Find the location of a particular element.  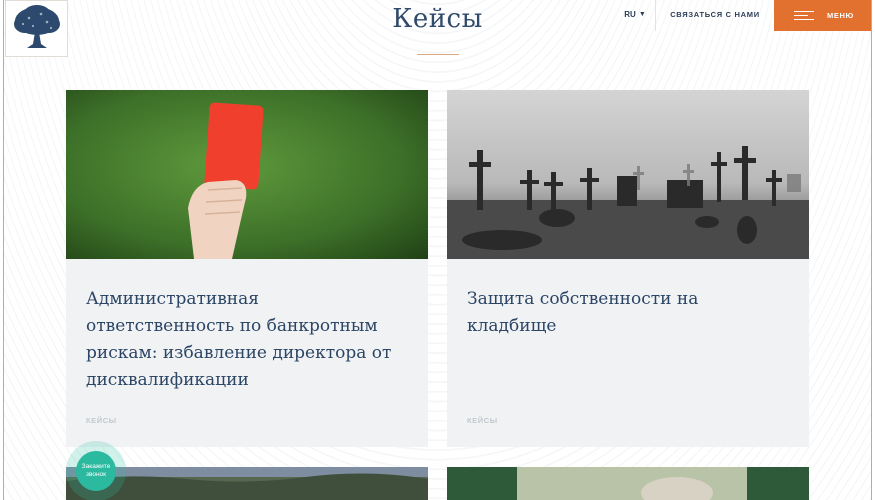

case-image-cemetery is located at coordinates (628, 174).